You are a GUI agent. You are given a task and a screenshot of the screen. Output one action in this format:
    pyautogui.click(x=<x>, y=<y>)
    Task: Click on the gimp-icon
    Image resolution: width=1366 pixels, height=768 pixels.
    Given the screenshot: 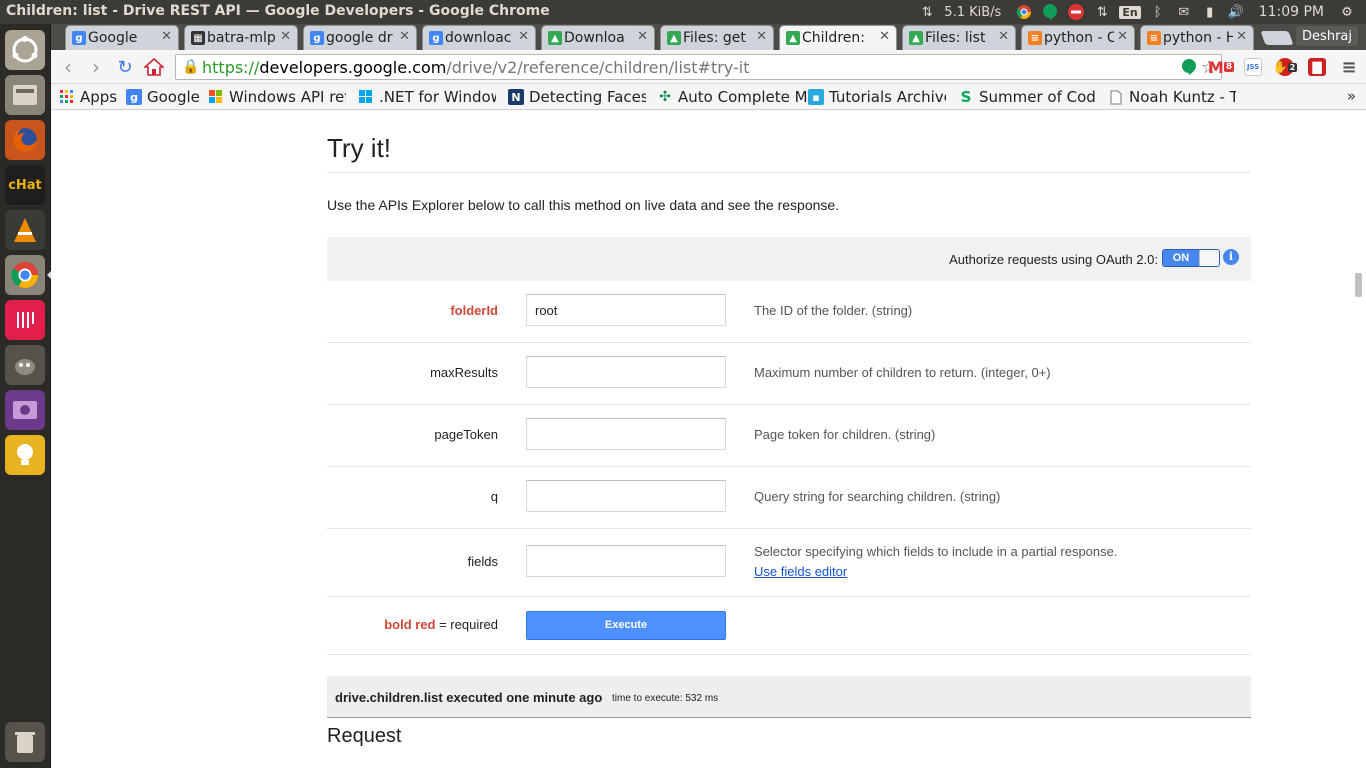 What is the action you would take?
    pyautogui.click(x=25, y=365)
    